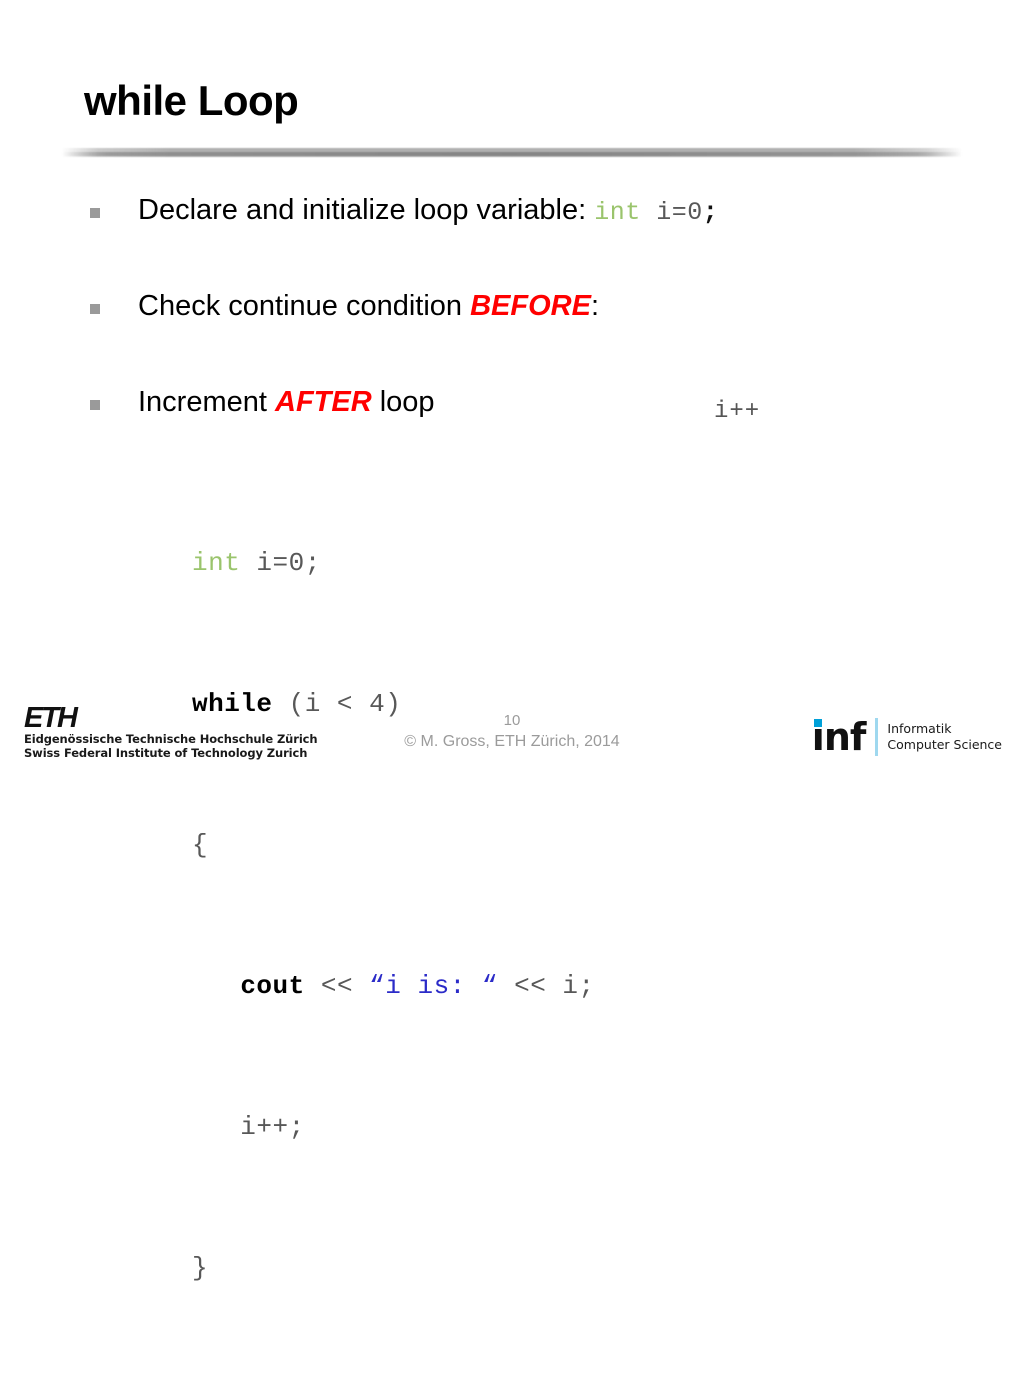 This screenshot has width=1024, height=1386. What do you see at coordinates (51, 718) in the screenshot?
I see `eth-wordmark: ETH` at bounding box center [51, 718].